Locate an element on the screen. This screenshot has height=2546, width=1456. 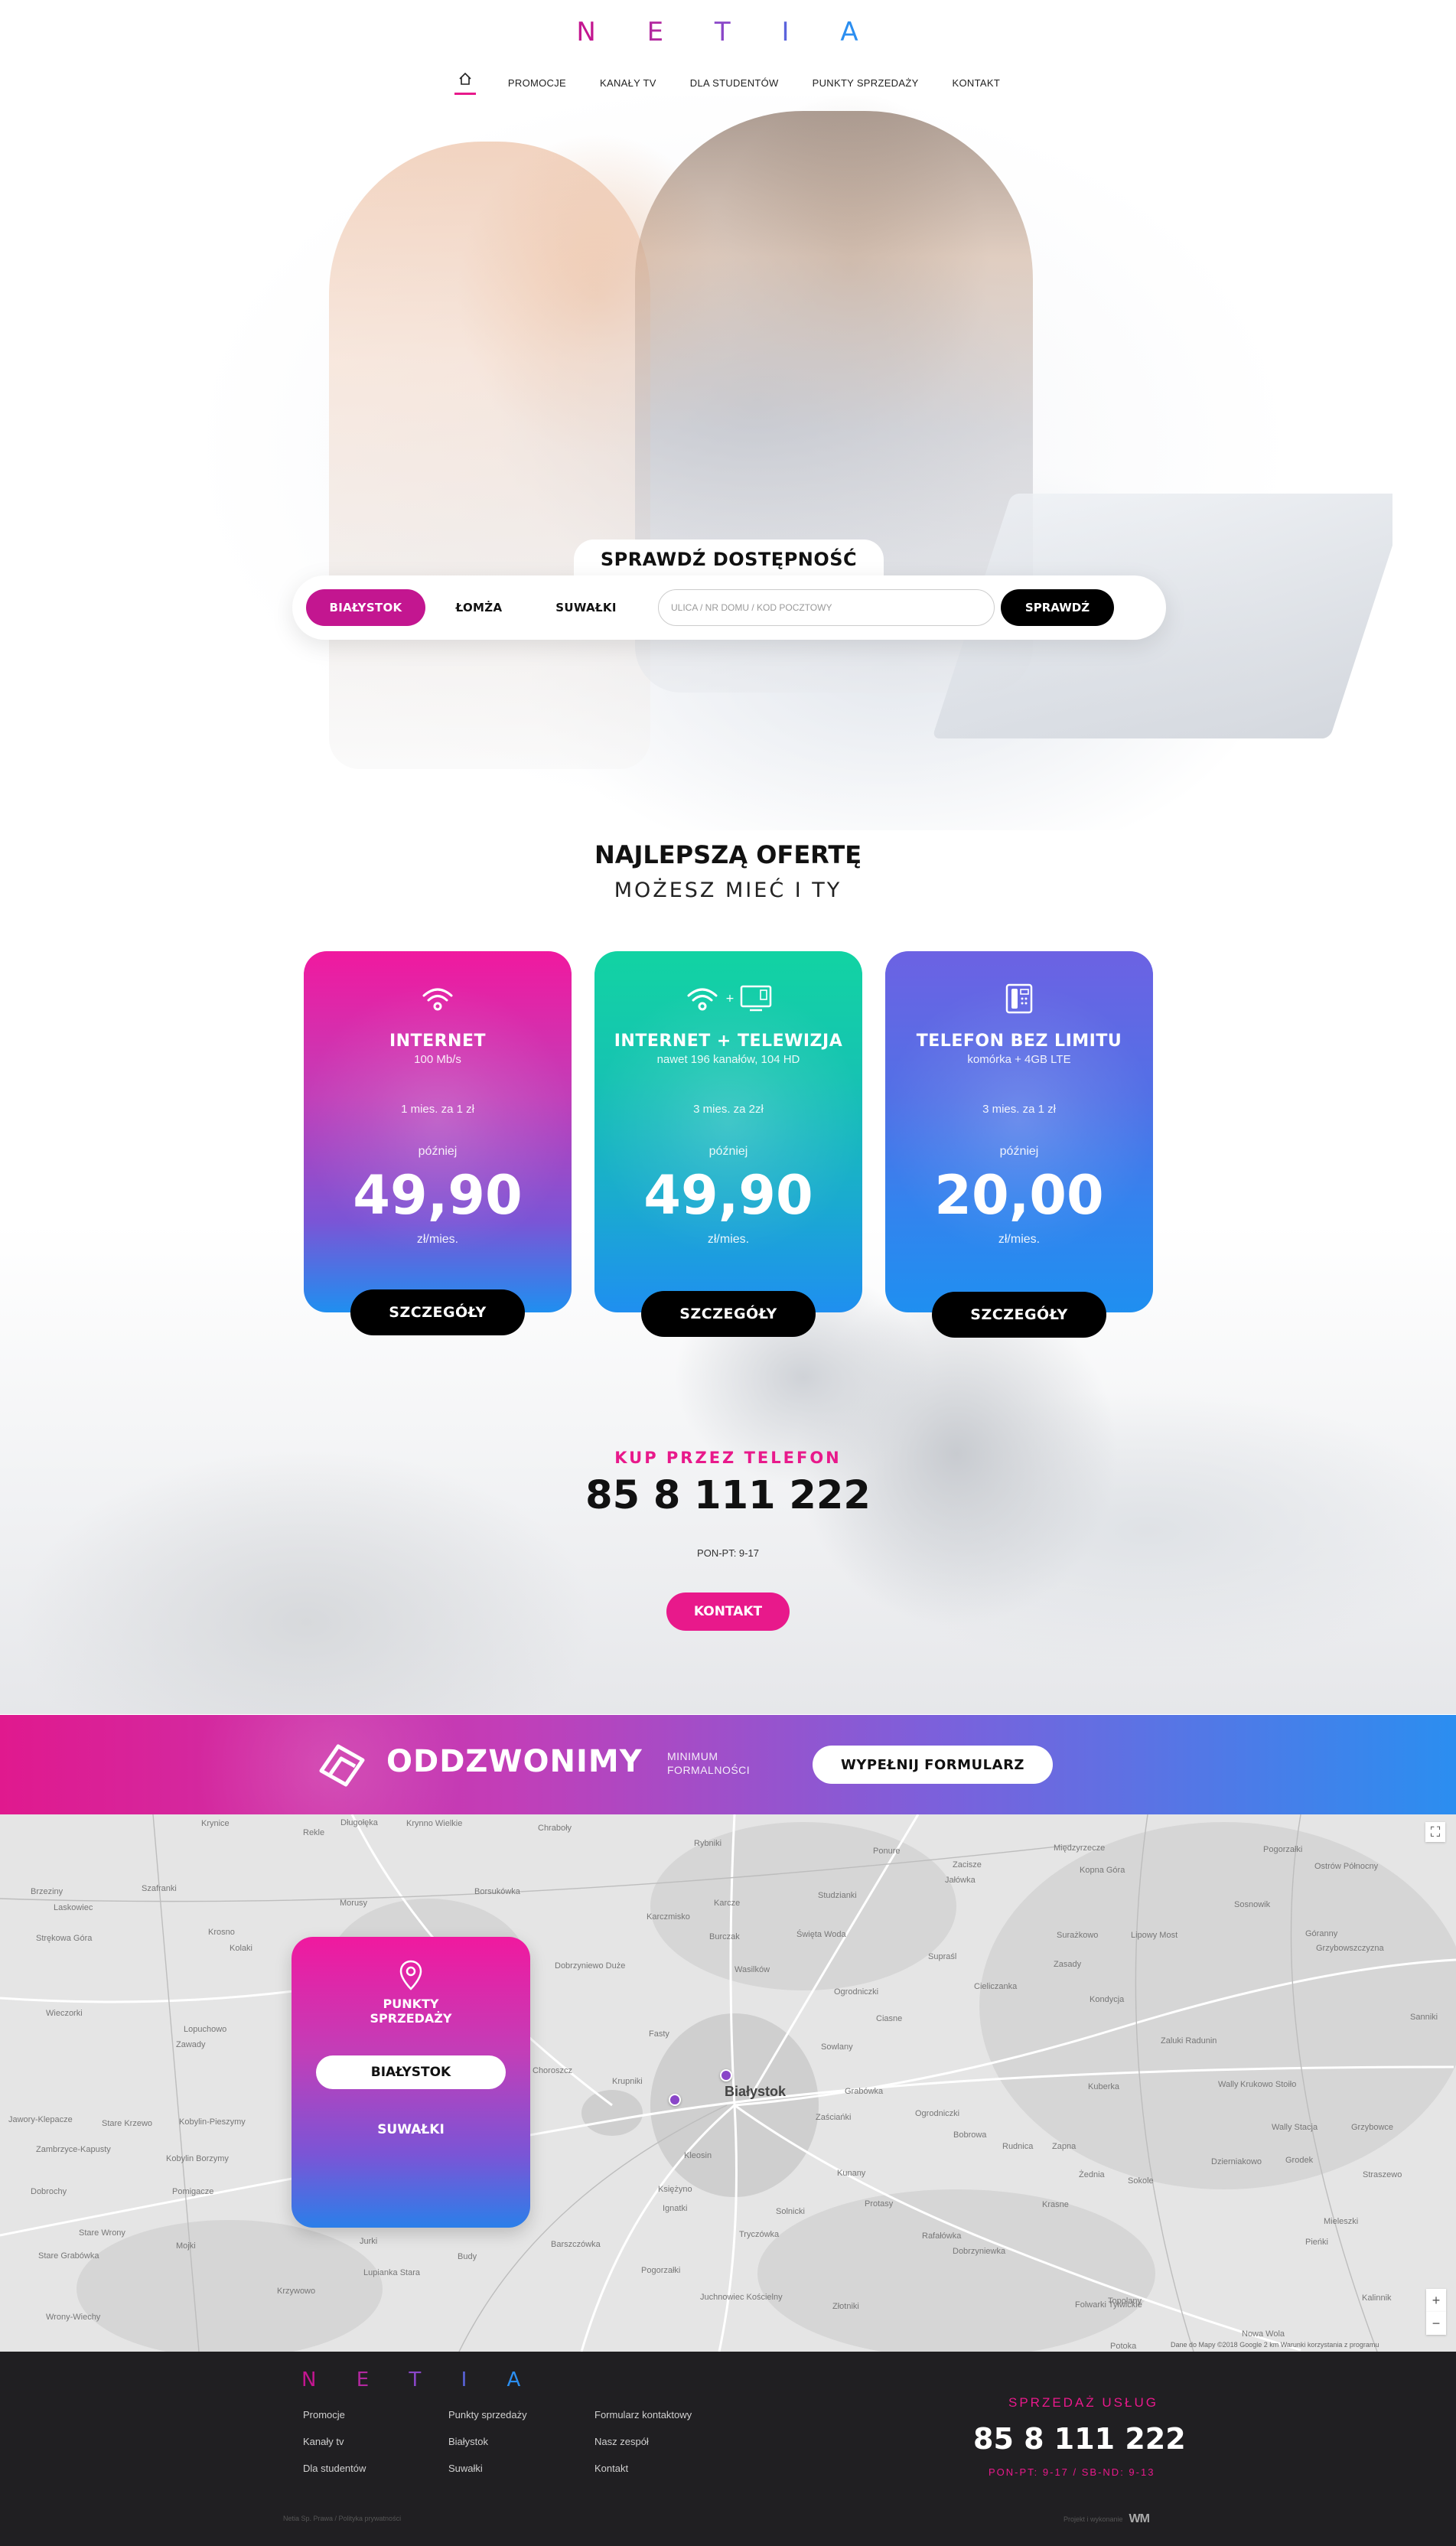
logo-letter: I is located at coordinates (472, 2379).